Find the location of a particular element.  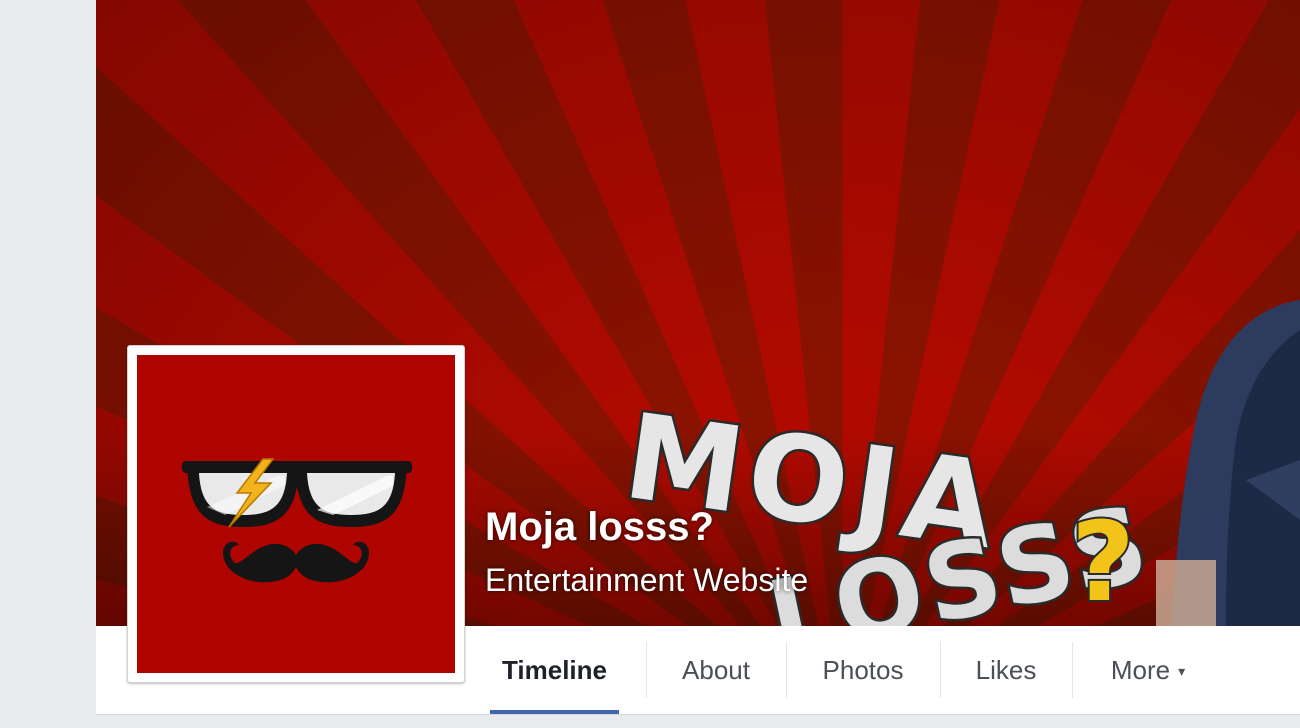

tab-photos-label: Photos is located at coordinates (863, 669).